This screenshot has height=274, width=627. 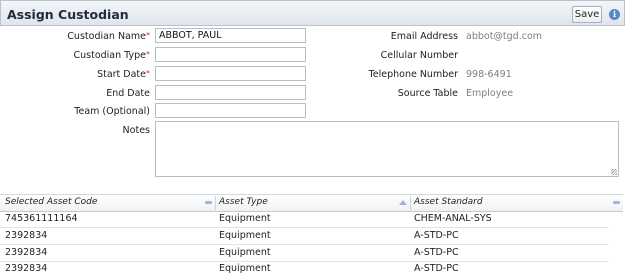 What do you see at coordinates (587, 14) in the screenshot?
I see `save-button: Save` at bounding box center [587, 14].